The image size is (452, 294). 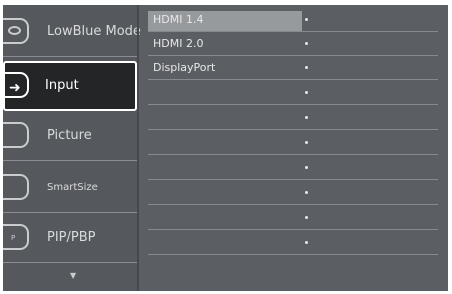 I want to click on scroll-down-icon: ▼, so click(x=73, y=275).